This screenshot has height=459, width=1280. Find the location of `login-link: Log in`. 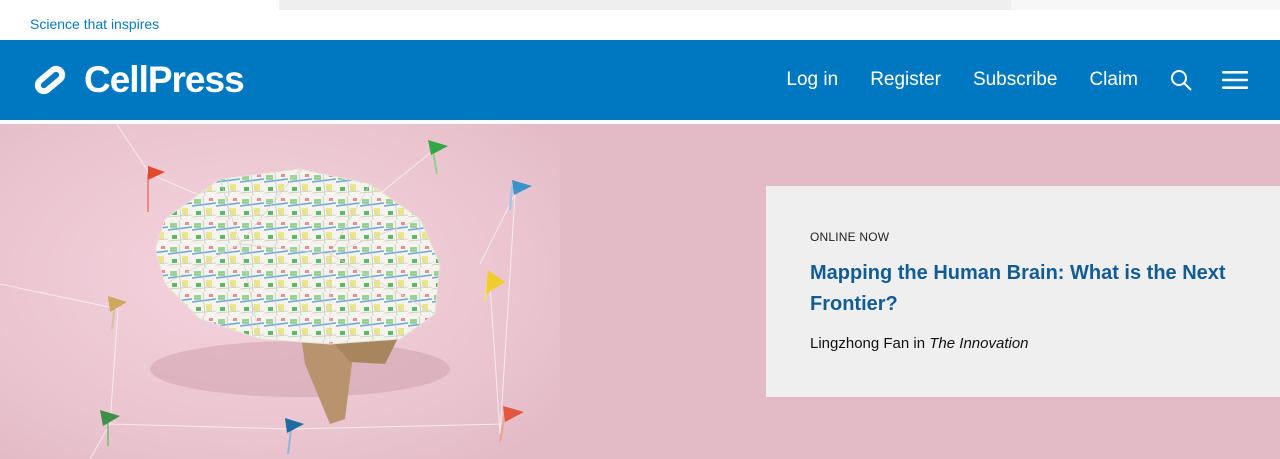

login-link: Log in is located at coordinates (812, 80).